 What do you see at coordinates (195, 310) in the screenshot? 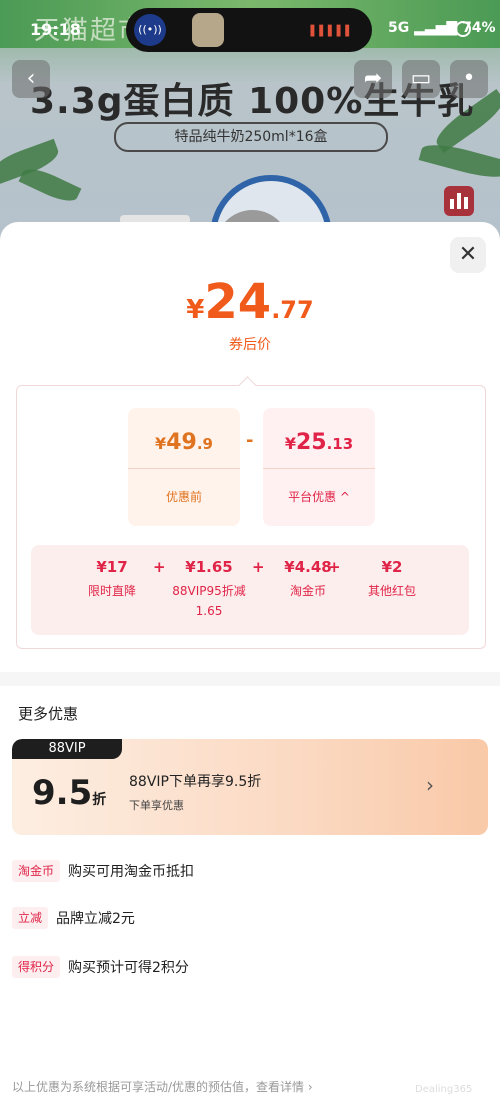
I see `final-price-currency: ¥` at bounding box center [195, 310].